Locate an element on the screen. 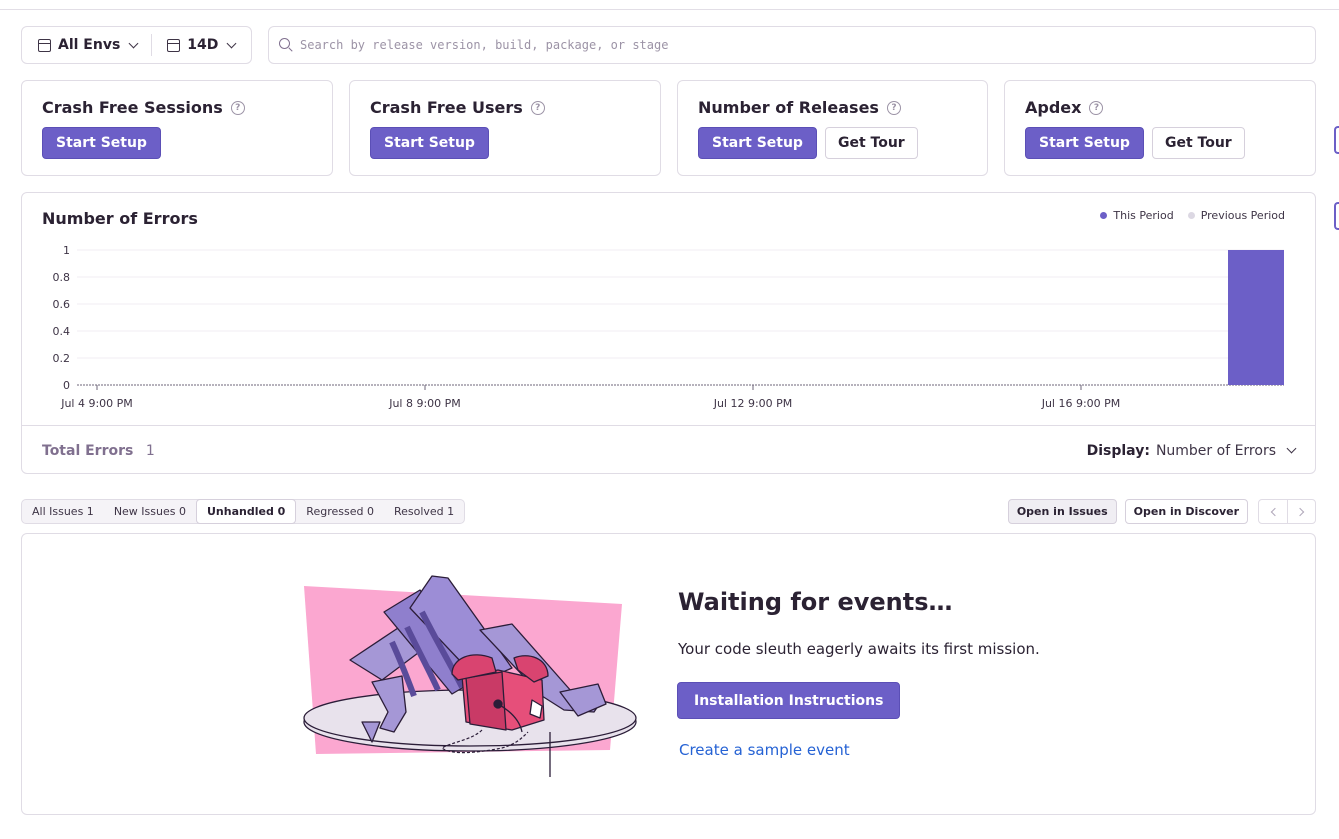  release-search-bar is located at coordinates (792, 45).